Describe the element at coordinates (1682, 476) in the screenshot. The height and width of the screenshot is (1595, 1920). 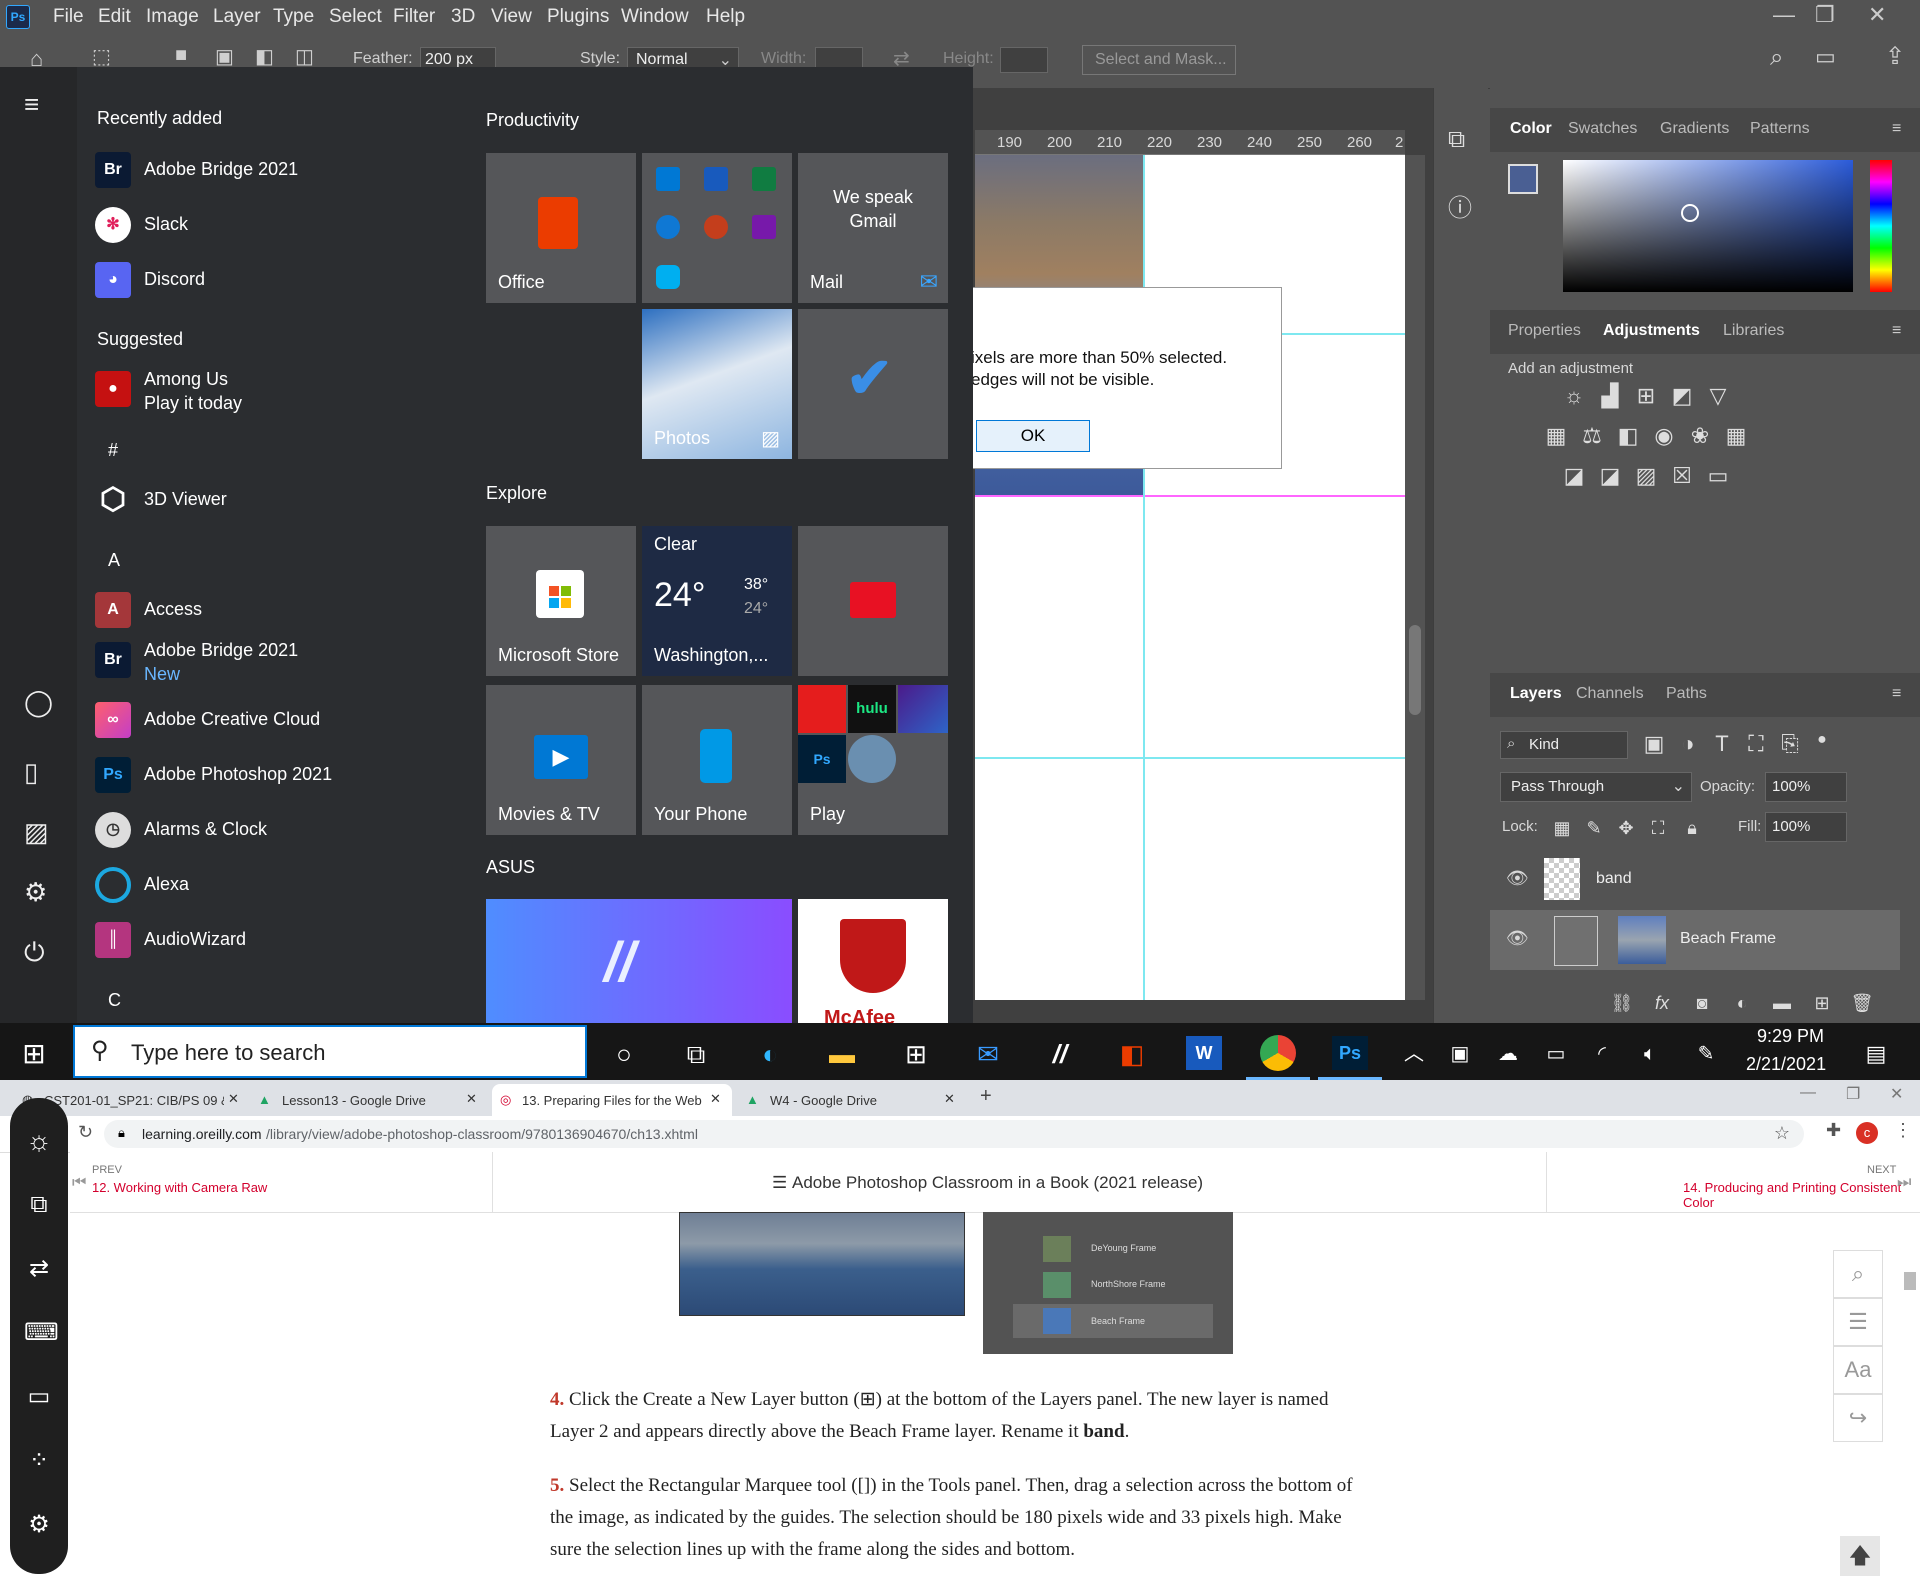
I see `selective-color-icon: ☒` at that location.